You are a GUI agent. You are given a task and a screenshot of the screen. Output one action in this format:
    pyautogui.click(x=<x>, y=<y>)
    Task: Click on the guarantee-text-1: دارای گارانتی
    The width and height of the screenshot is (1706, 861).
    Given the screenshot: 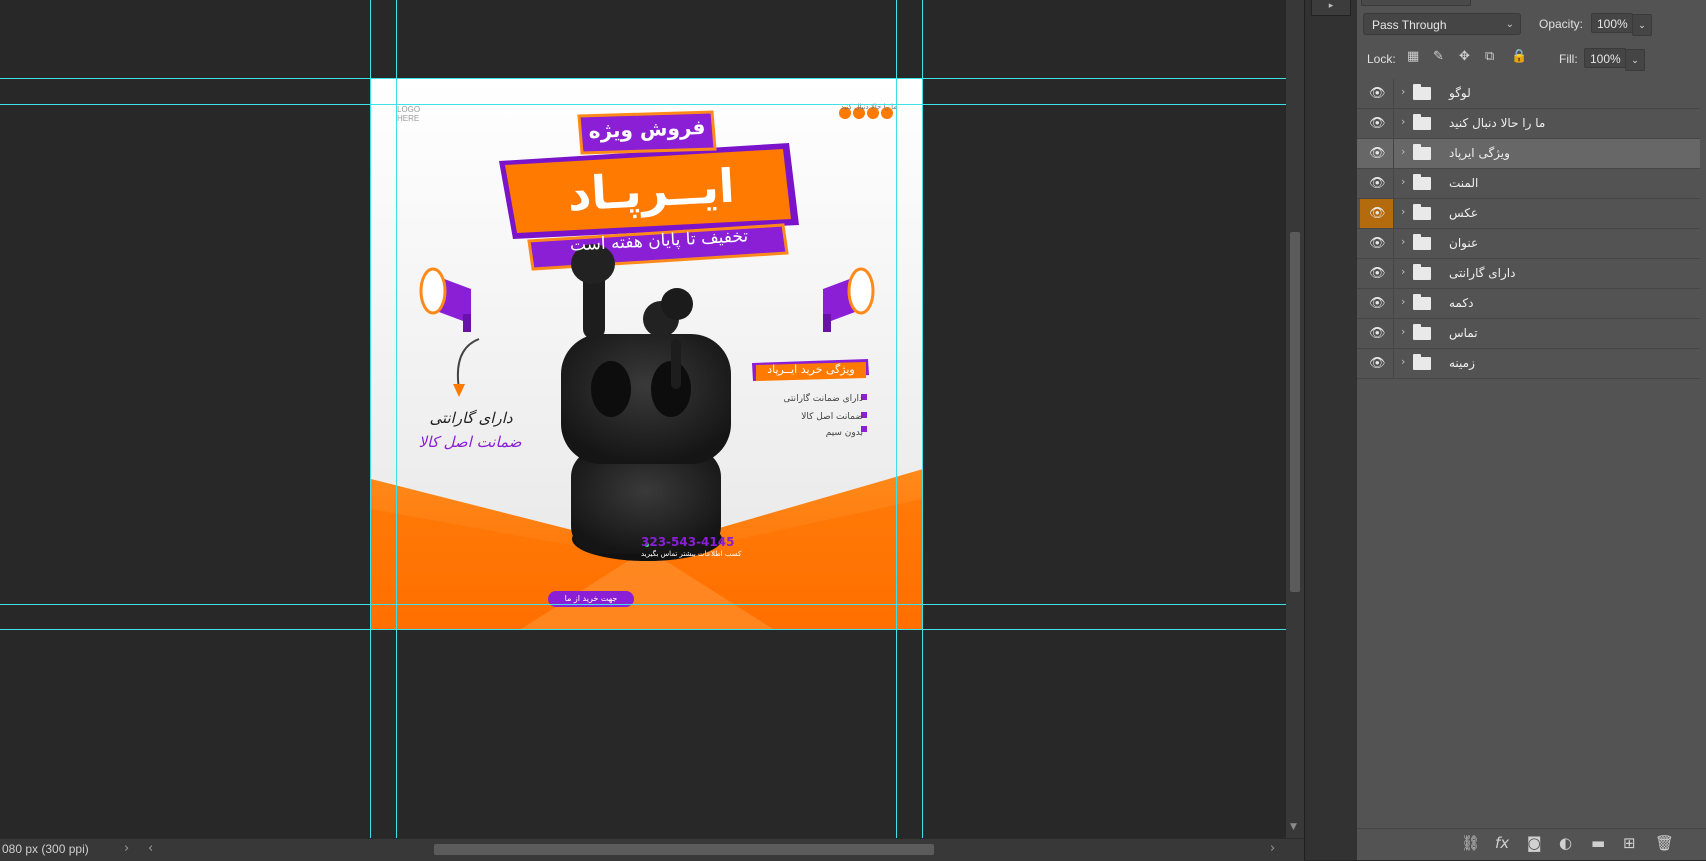 What is the action you would take?
    pyautogui.click(x=471, y=418)
    